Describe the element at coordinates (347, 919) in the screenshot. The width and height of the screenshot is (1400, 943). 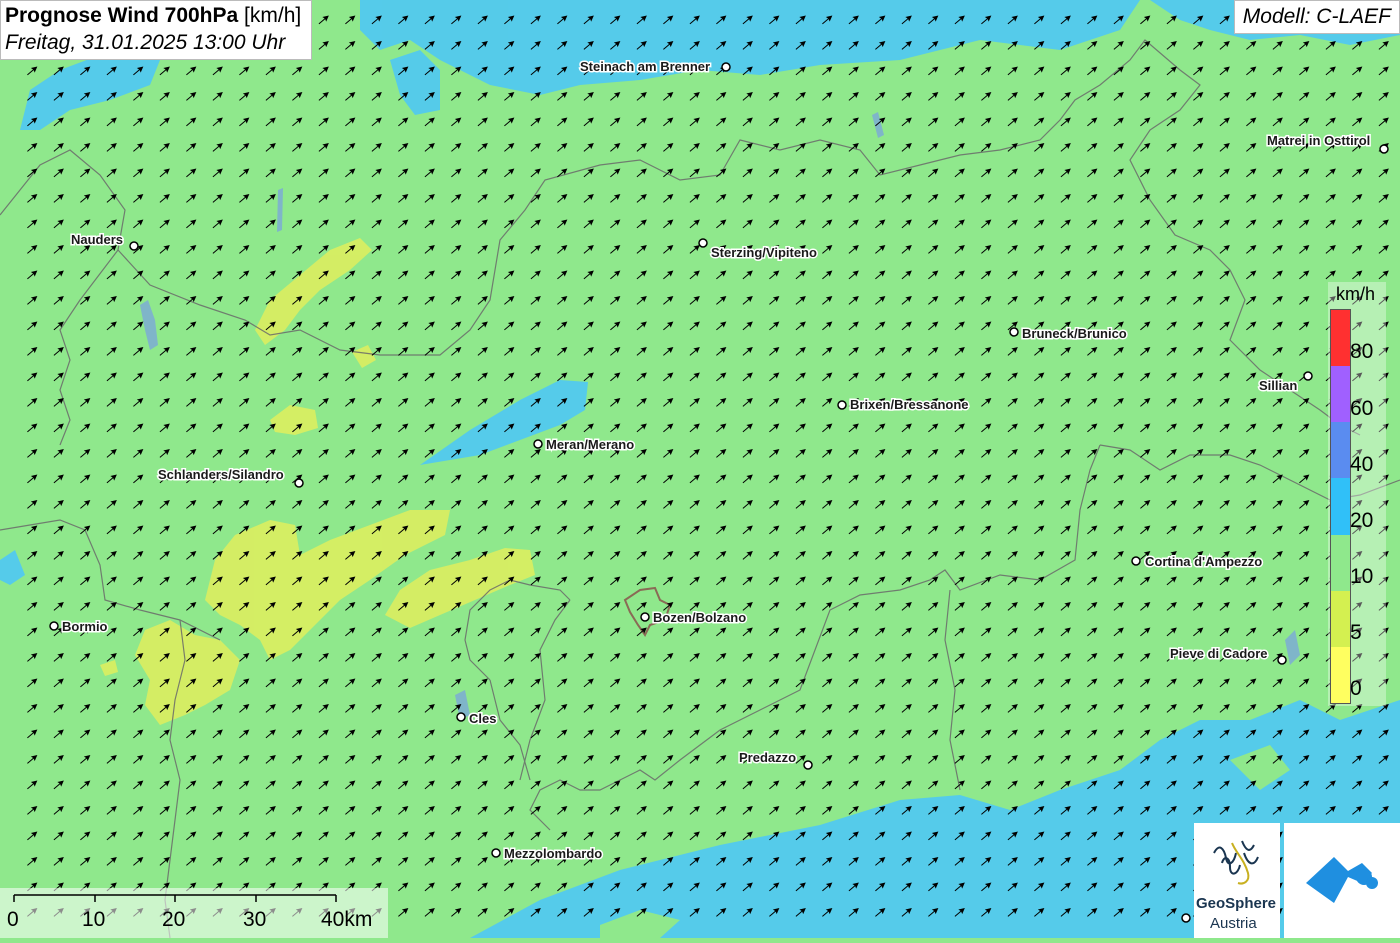
I see `scale-label-40km: 40km` at that location.